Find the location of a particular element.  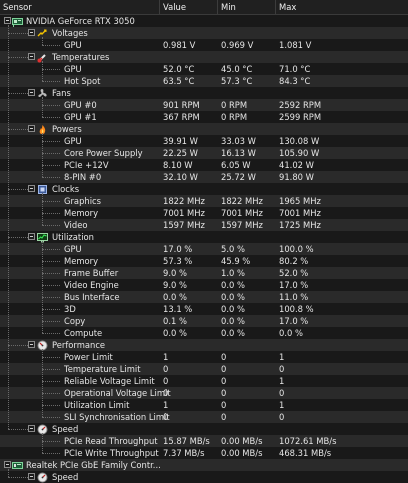

sensor-row: GPU #1 367 RPM 0 RPM 2599 RPM is located at coordinates (204, 117).